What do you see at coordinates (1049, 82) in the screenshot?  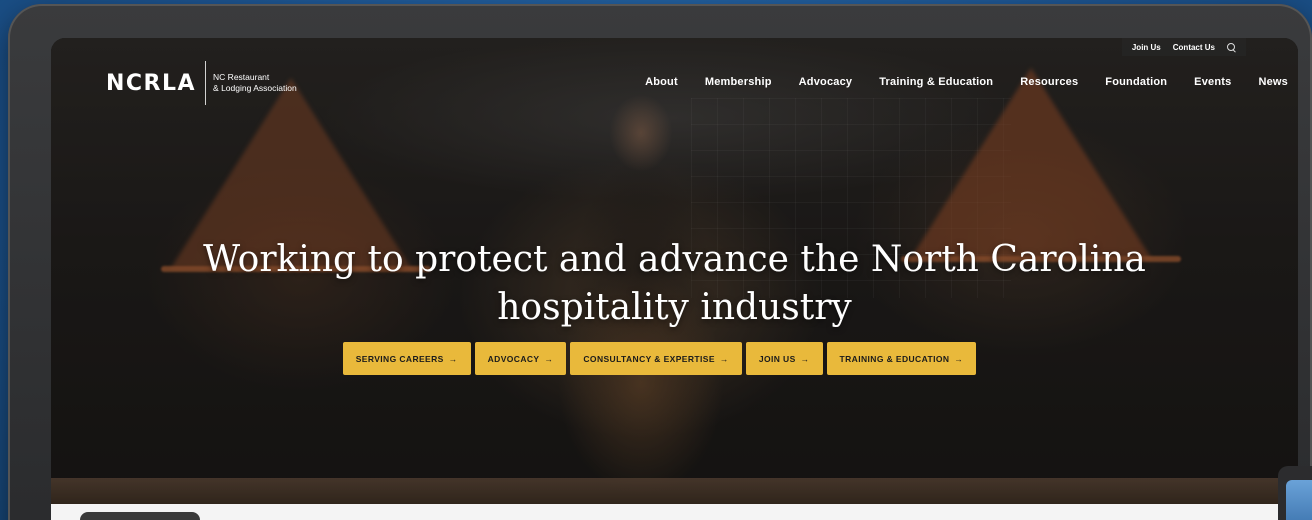 I see `nav-resources: Resources` at bounding box center [1049, 82].